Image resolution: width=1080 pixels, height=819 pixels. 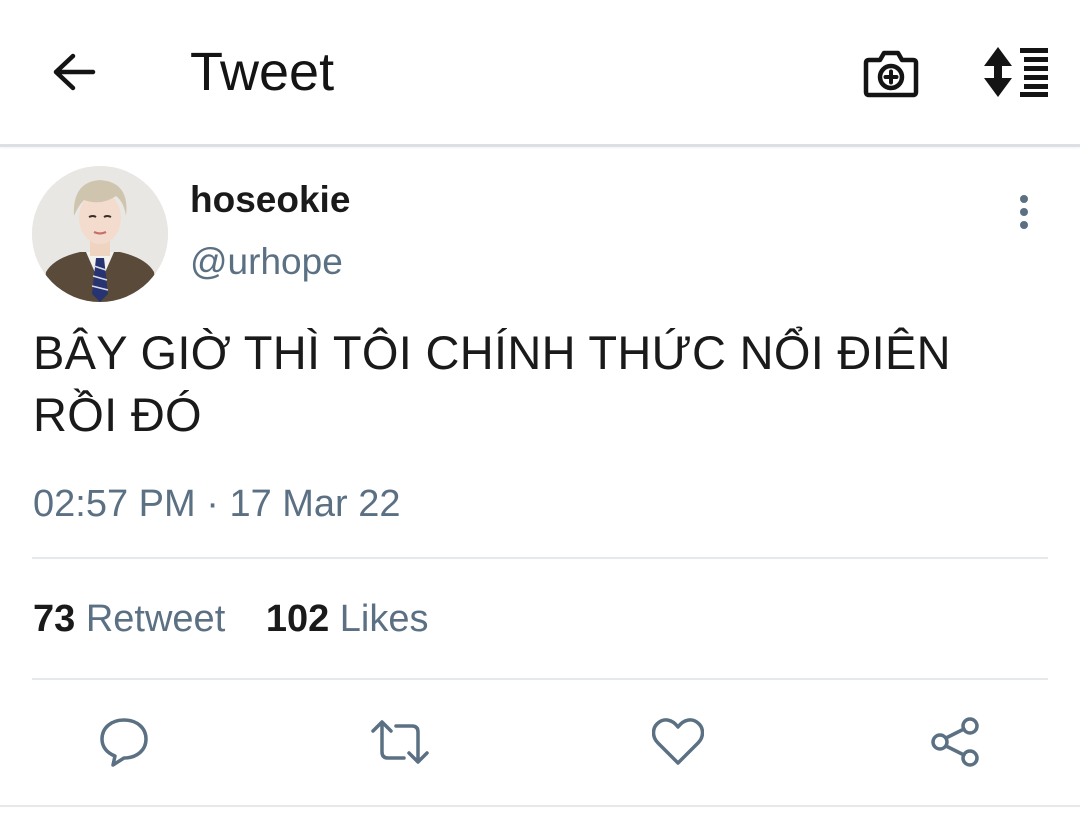 I want to click on retweet-stat: 73 Retweet, so click(x=129, y=619).